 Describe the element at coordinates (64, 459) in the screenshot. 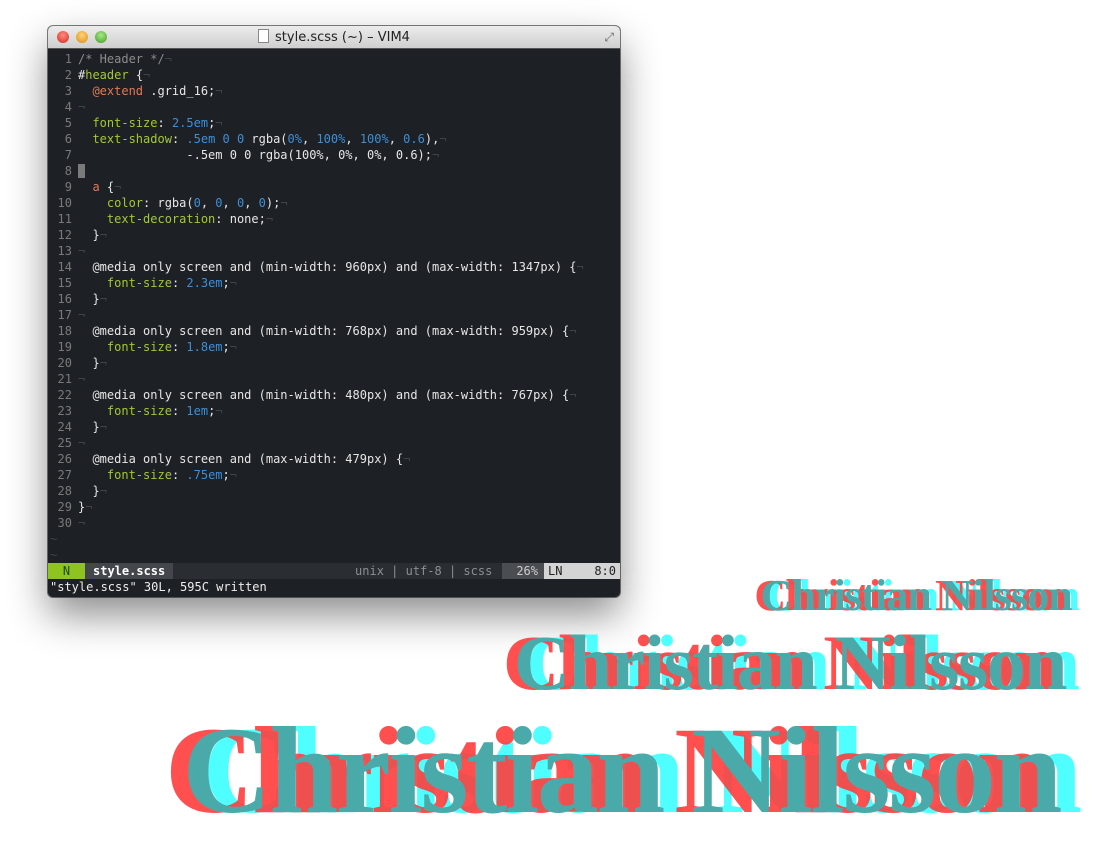

I see `line-number: 26` at that location.